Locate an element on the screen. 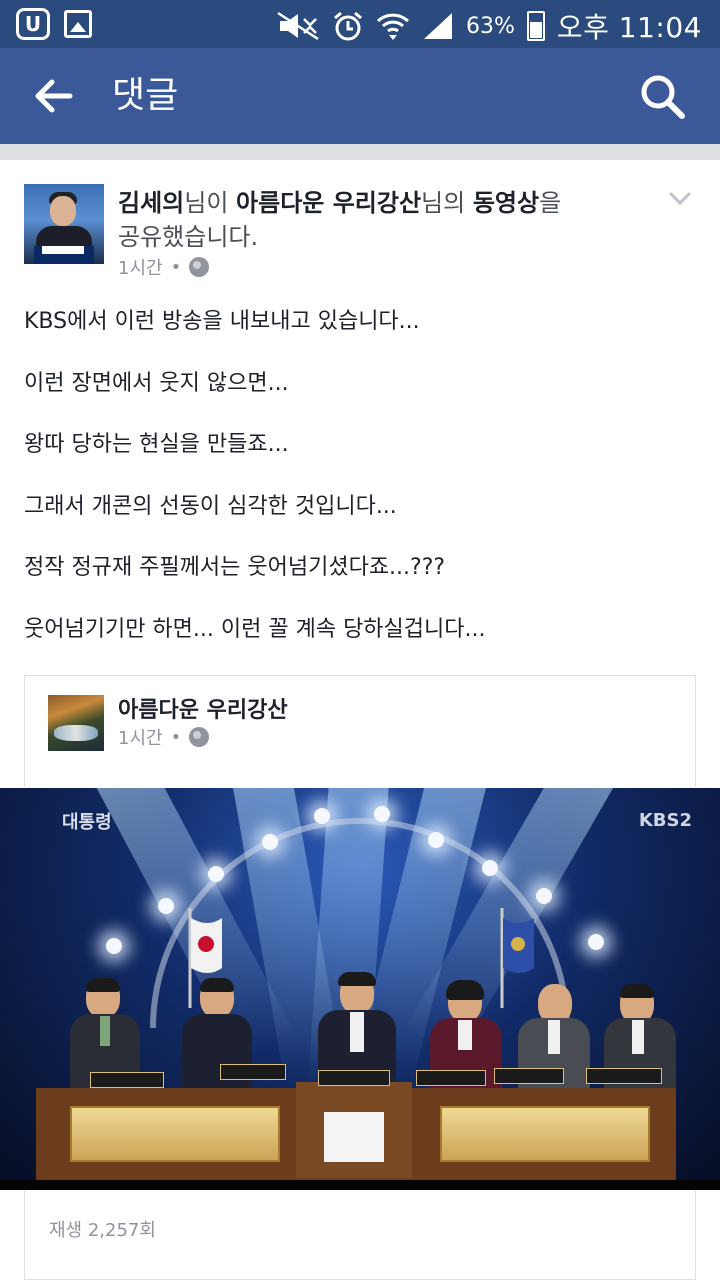 The width and height of the screenshot is (720, 1280). chevron-down-icon is located at coordinates (680, 198).